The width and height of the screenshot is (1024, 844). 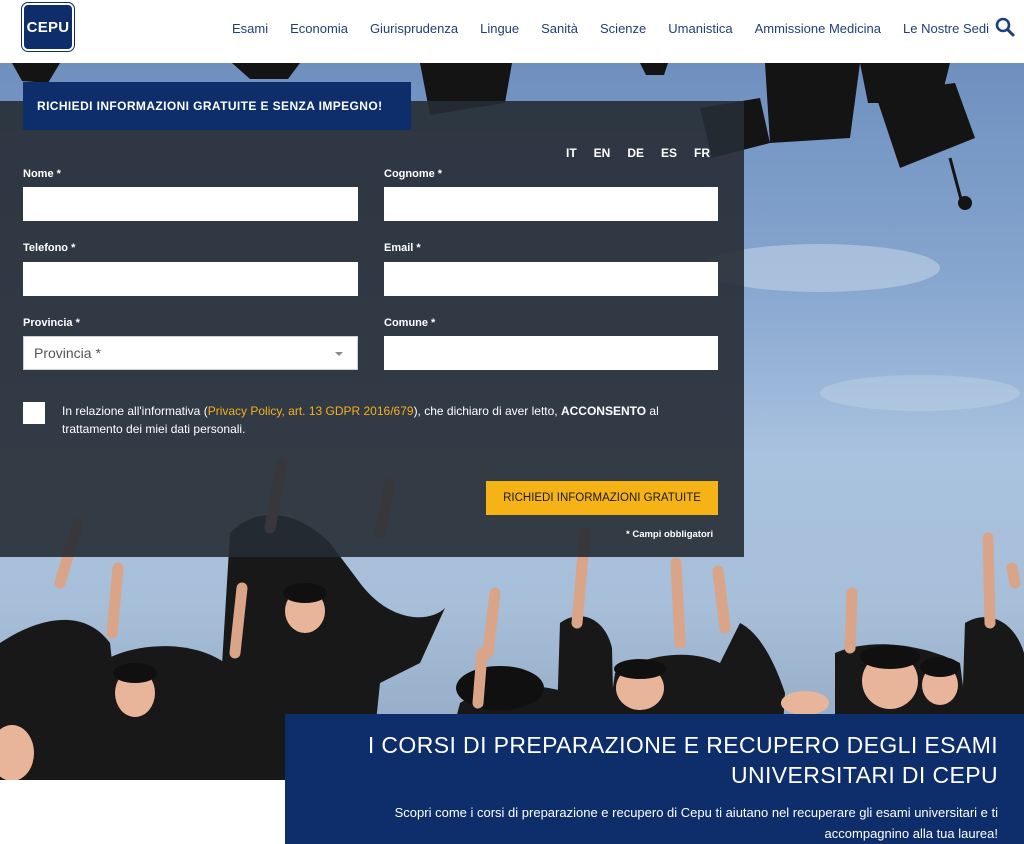 I want to click on consent-middle: ), che dichiaro di aver letto,, so click(x=487, y=411).